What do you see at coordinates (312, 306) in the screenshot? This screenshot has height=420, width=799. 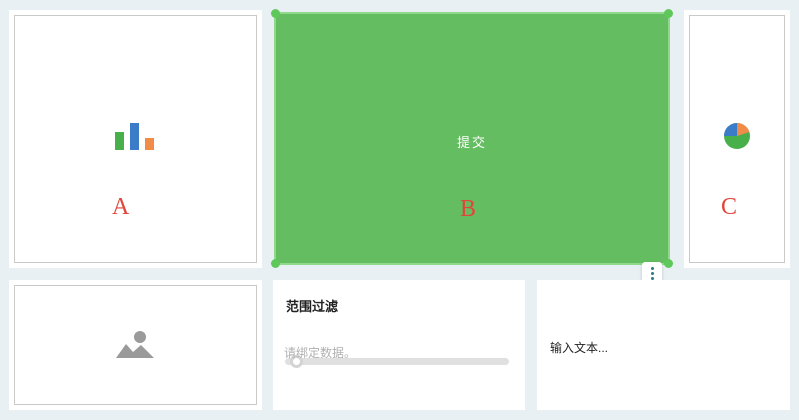 I see `range-filter-title: 范围过滤` at bounding box center [312, 306].